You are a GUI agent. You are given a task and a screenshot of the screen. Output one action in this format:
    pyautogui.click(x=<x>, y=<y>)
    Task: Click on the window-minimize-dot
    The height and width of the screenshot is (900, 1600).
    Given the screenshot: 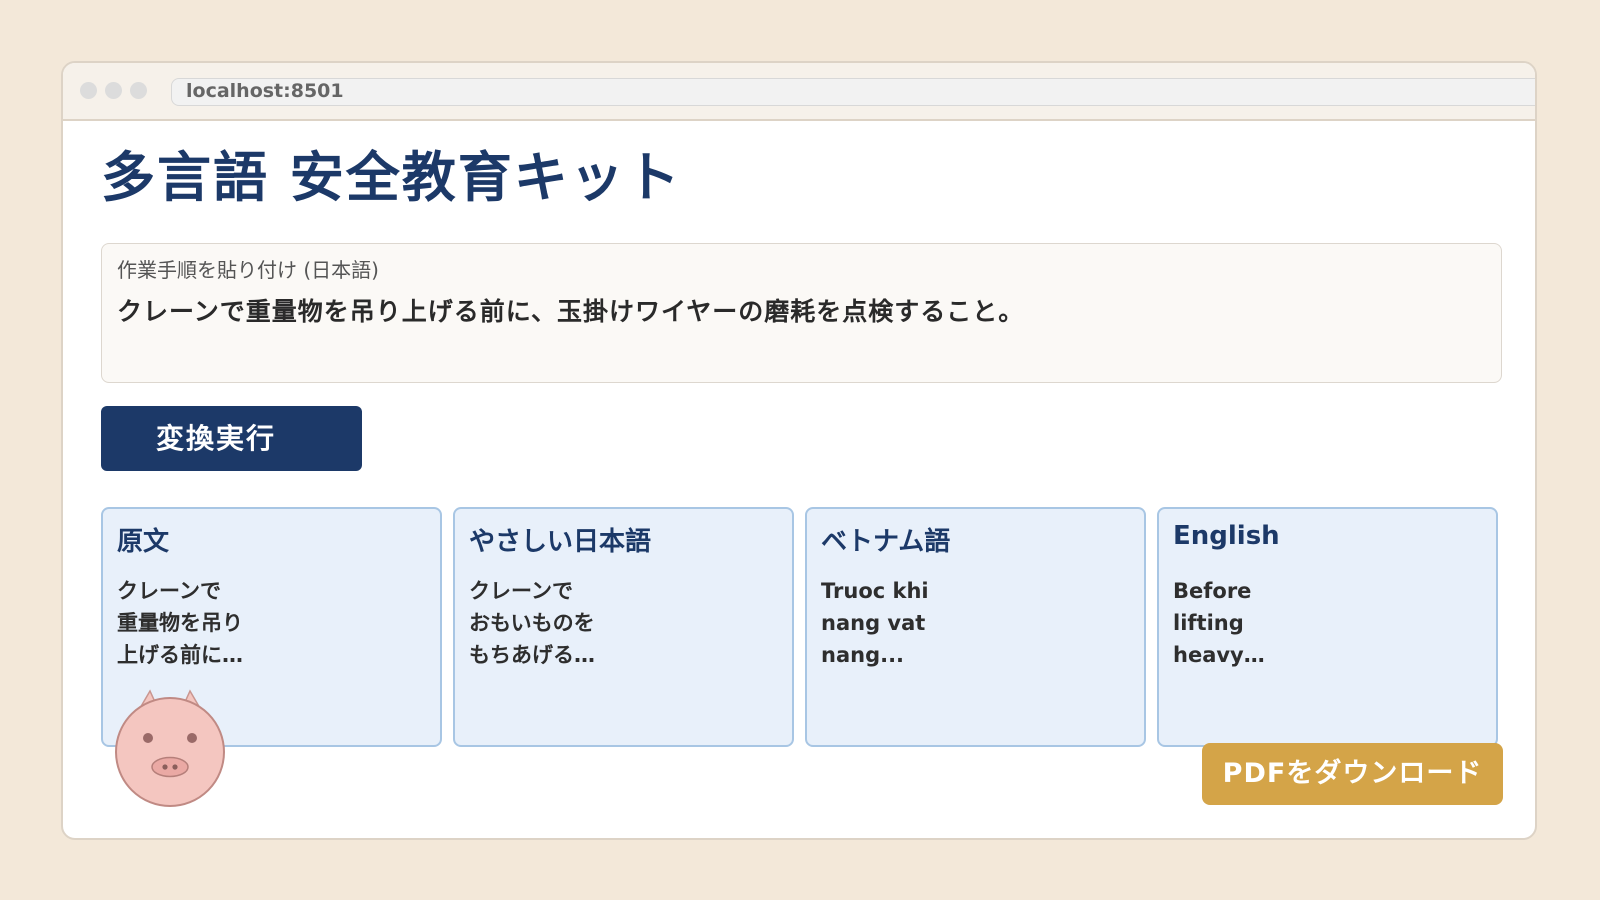 What is the action you would take?
    pyautogui.click(x=113, y=90)
    